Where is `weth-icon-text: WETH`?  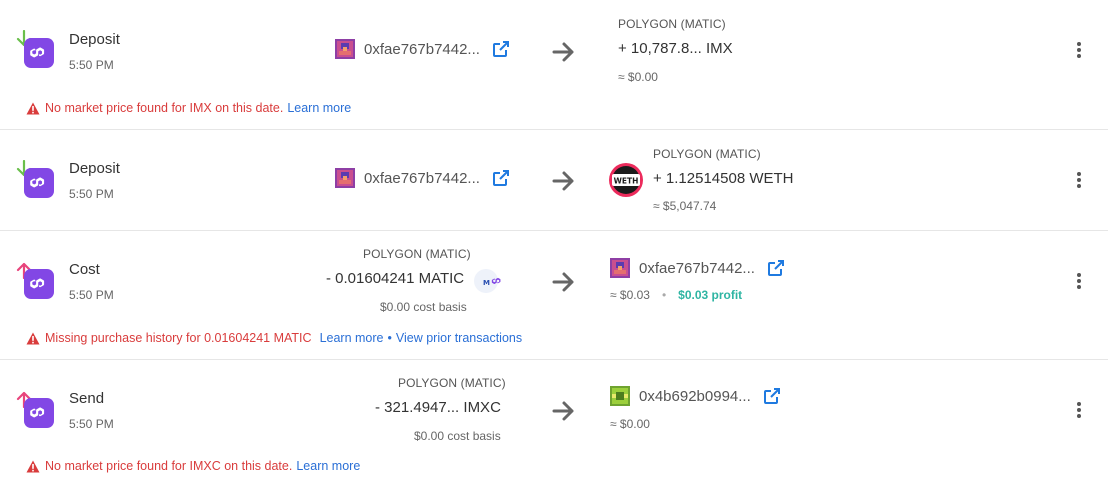
weth-icon-text: WETH is located at coordinates (626, 181).